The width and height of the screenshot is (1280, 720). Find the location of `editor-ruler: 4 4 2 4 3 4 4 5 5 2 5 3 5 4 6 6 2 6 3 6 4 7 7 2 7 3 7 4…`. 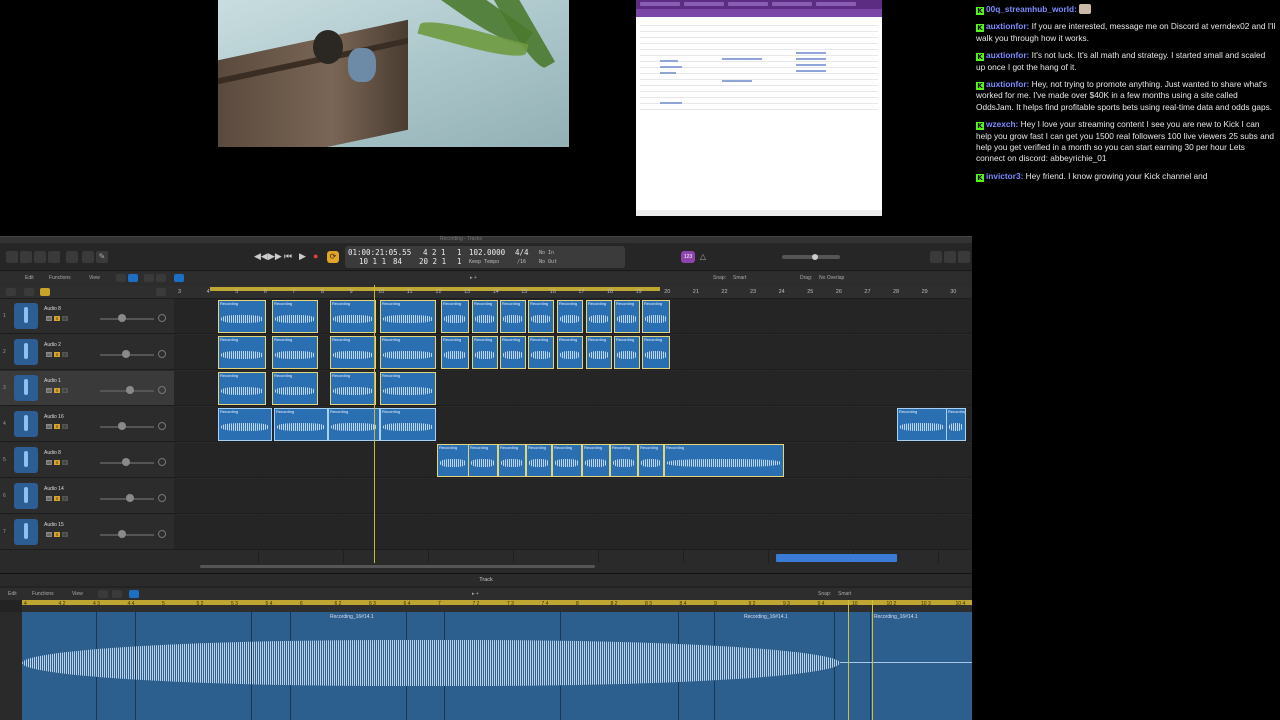

editor-ruler: 4 4 2 4 3 4 4 5 5 2 5 3 5 4 6 6 2 6 3 6 4 7 7 2 7 3 7 4… is located at coordinates (497, 606).